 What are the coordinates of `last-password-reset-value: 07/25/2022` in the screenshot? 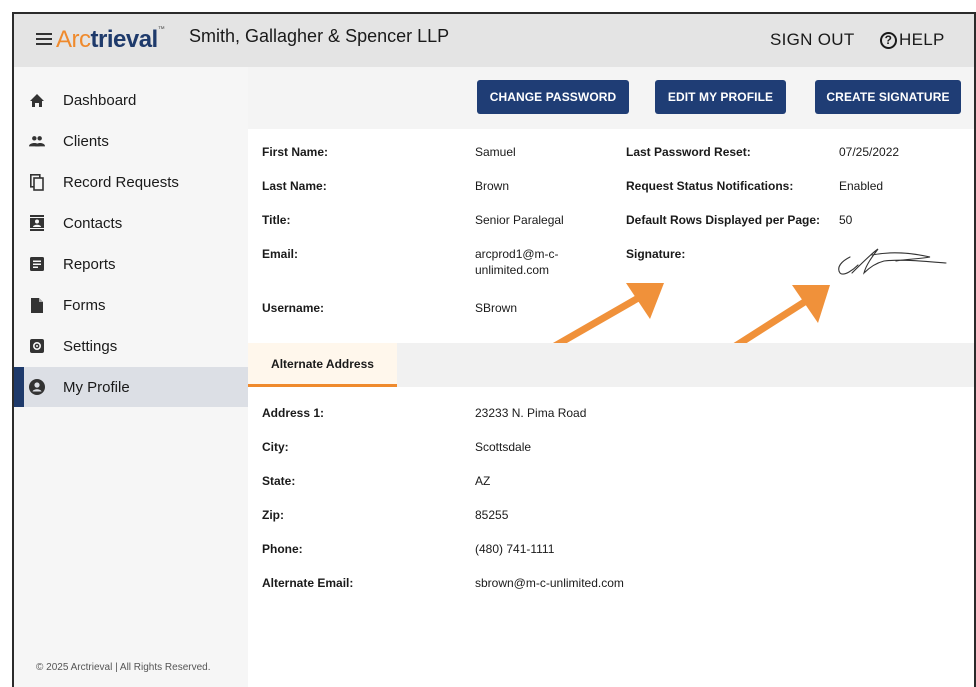 It's located at (869, 152).